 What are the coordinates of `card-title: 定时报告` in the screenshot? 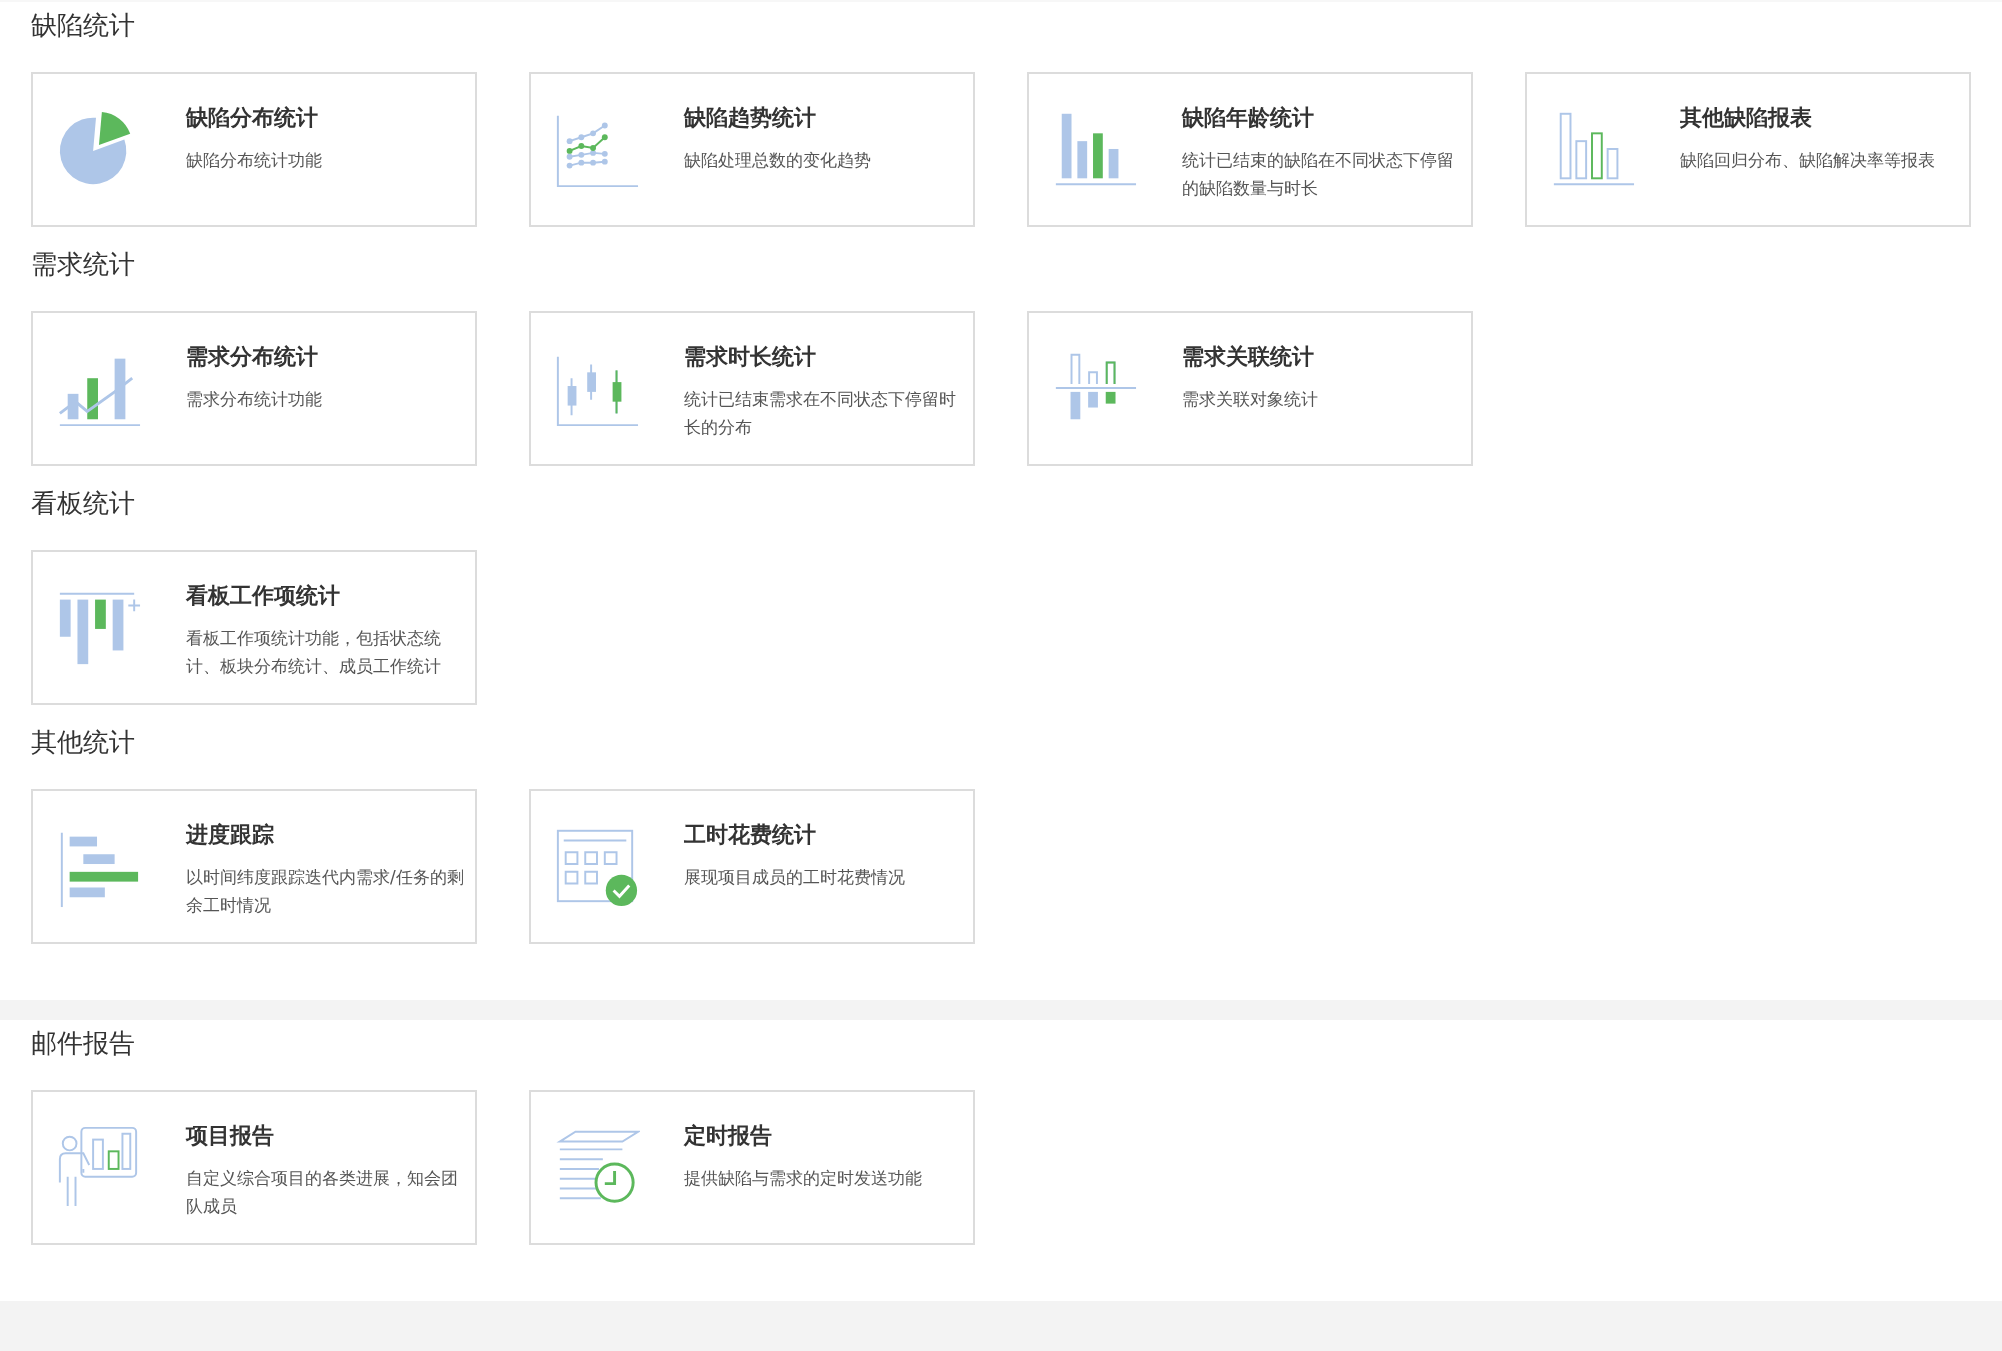 It's located at (728, 1136).